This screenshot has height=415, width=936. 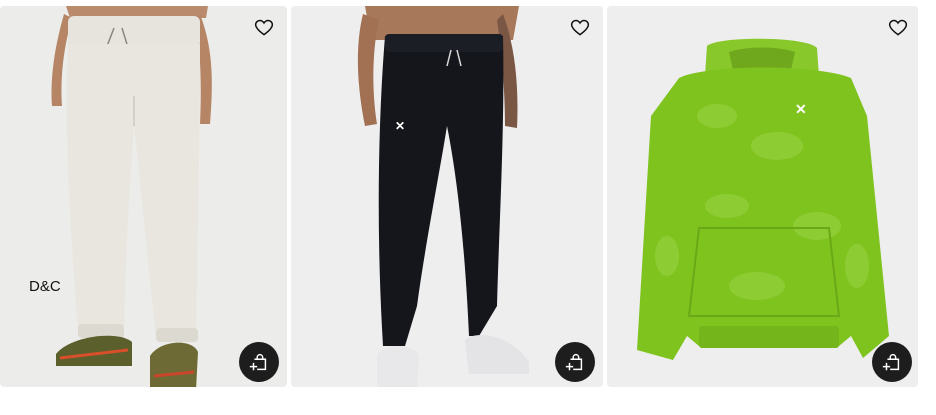 What do you see at coordinates (45, 286) in the screenshot?
I see `brand-text: D&C` at bounding box center [45, 286].